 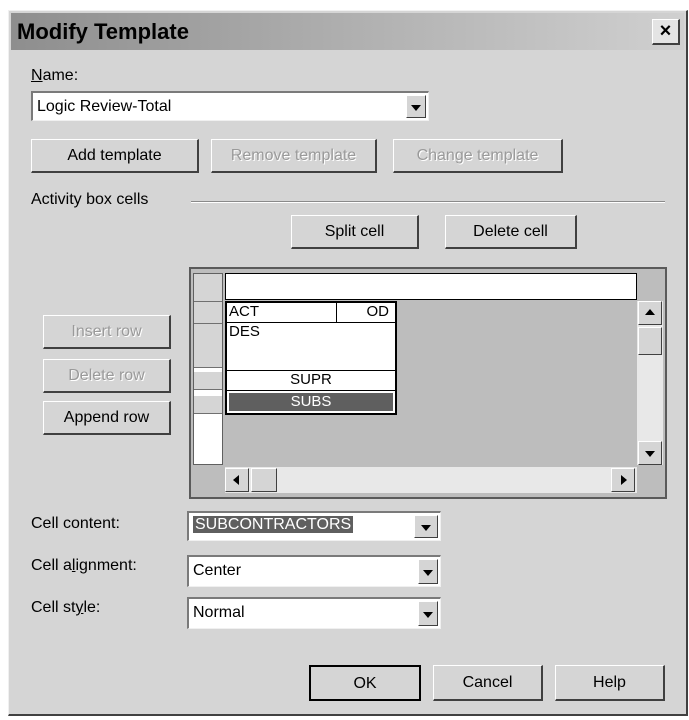 What do you see at coordinates (314, 571) in the screenshot?
I see `cell-alignment-dropdown: Center` at bounding box center [314, 571].